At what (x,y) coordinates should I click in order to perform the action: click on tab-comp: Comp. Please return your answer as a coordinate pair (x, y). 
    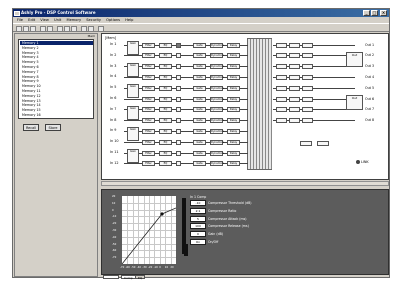
    Looking at the image, I should click on (128, 277).